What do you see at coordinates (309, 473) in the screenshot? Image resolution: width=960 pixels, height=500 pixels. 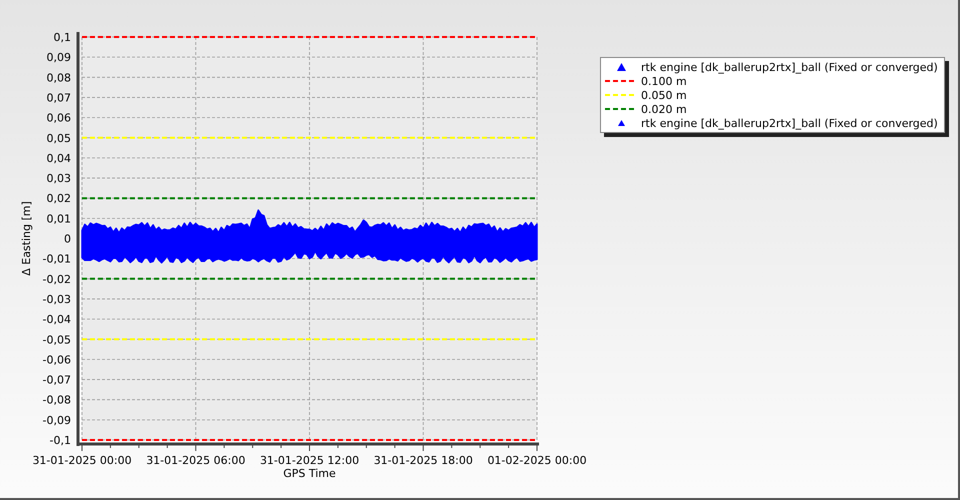 I see `axis-title: GPS Time` at bounding box center [309, 473].